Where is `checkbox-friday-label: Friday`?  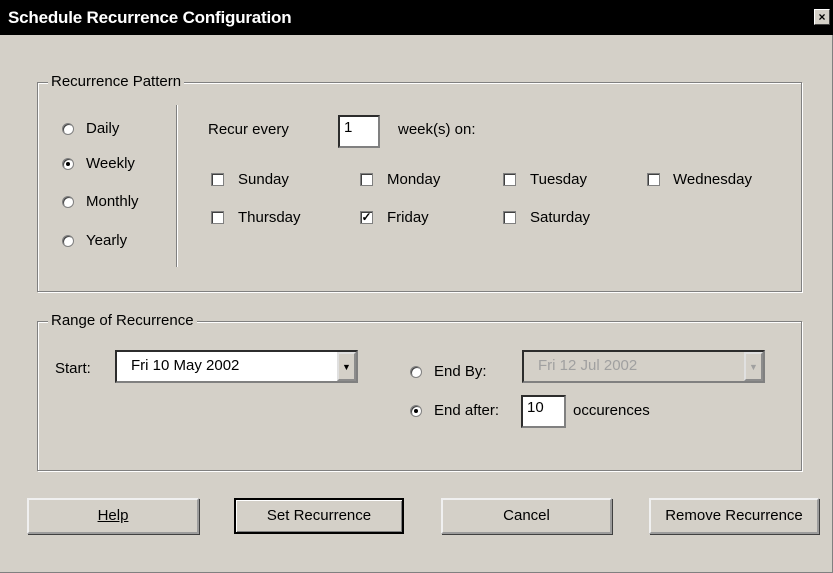
checkbox-friday-label: Friday is located at coordinates (408, 217).